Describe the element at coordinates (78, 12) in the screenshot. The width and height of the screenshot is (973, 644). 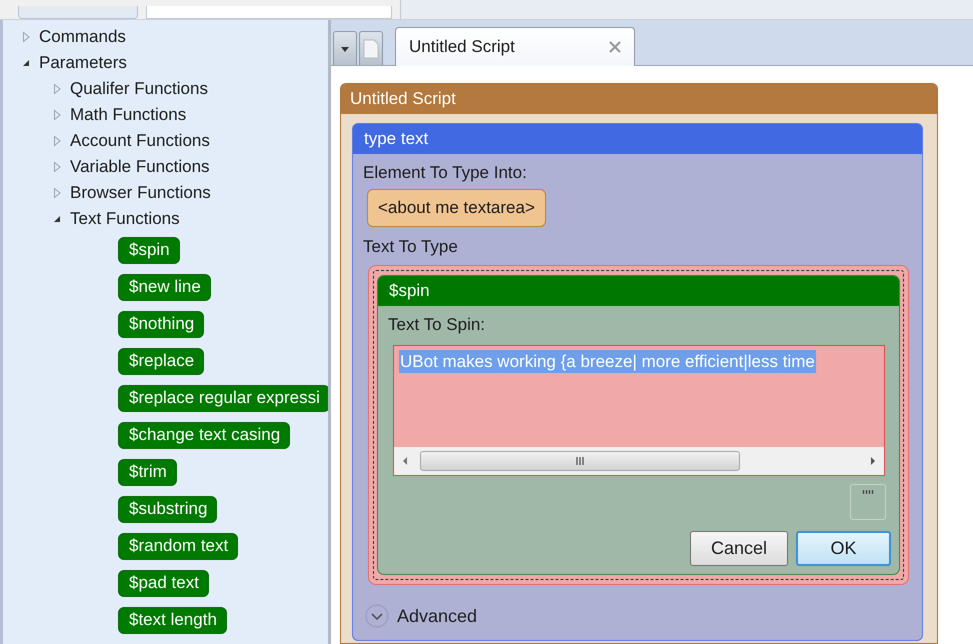
I see `toolbar-button` at that location.